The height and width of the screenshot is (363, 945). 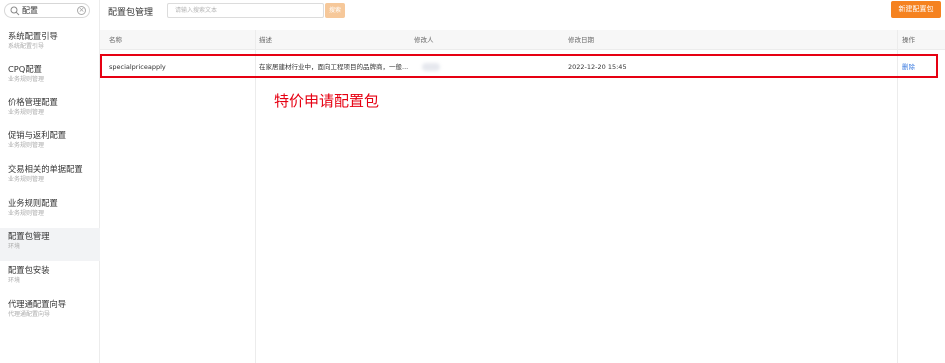 What do you see at coordinates (327, 101) in the screenshot?
I see `annotation-text: 特价申请配置包` at bounding box center [327, 101].